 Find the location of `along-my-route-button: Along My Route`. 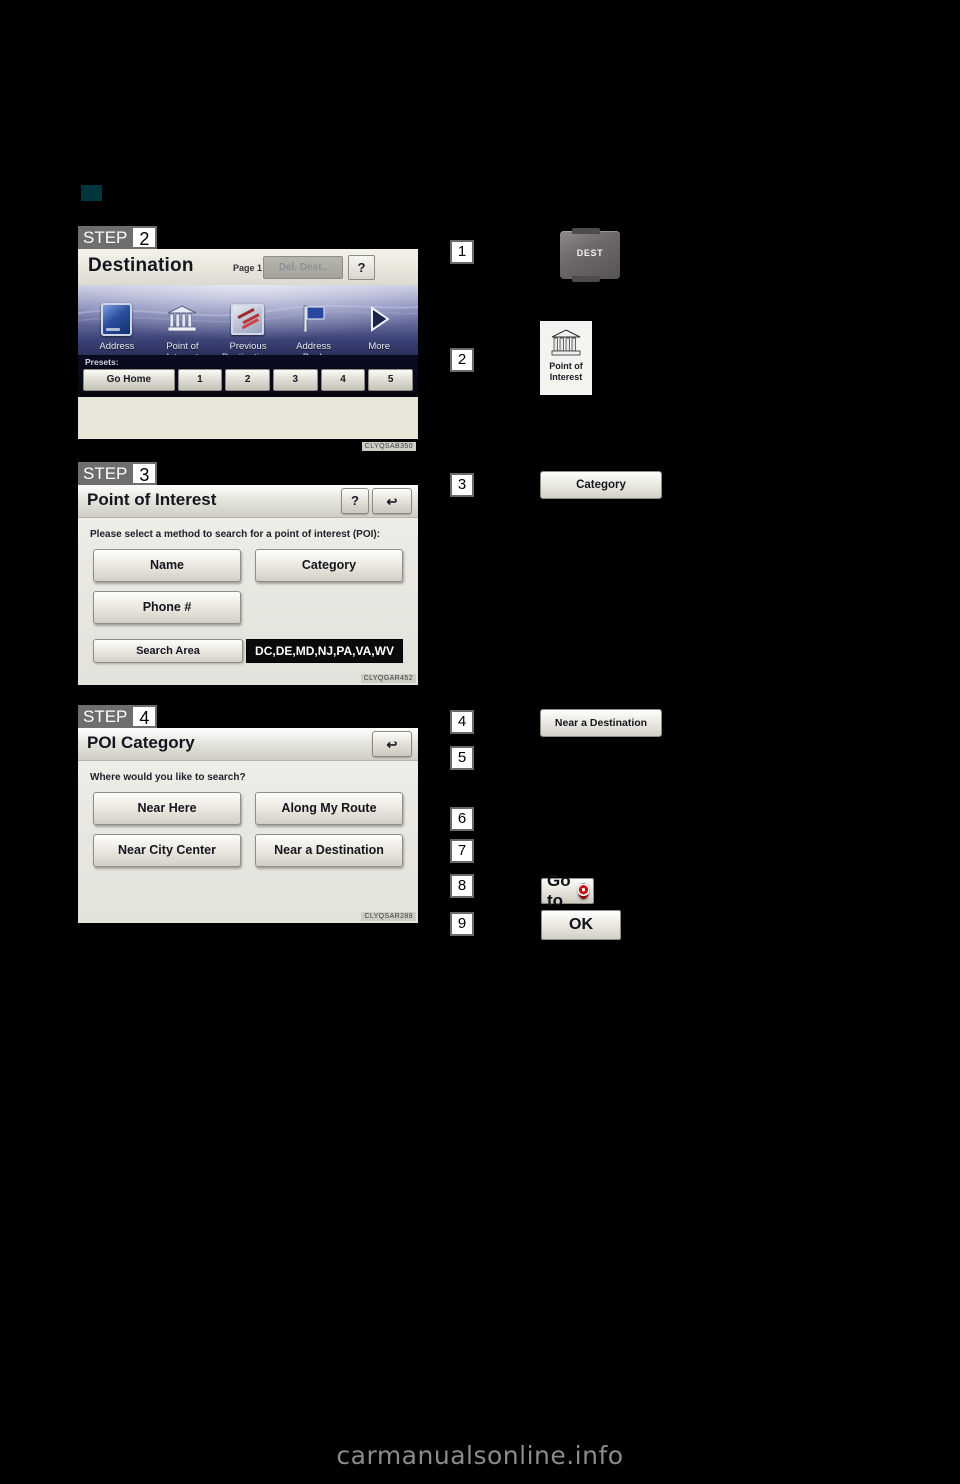

along-my-route-button: Along My Route is located at coordinates (329, 808).